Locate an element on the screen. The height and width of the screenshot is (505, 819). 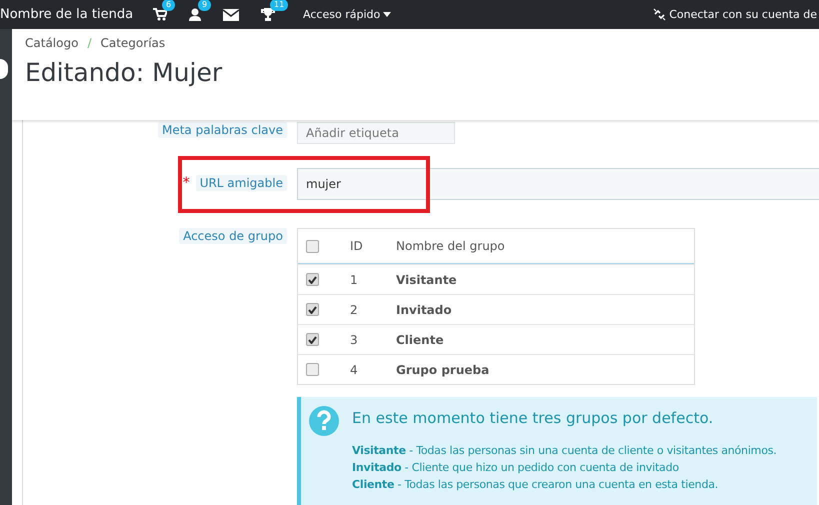
table-cell: Cliente is located at coordinates (420, 339).